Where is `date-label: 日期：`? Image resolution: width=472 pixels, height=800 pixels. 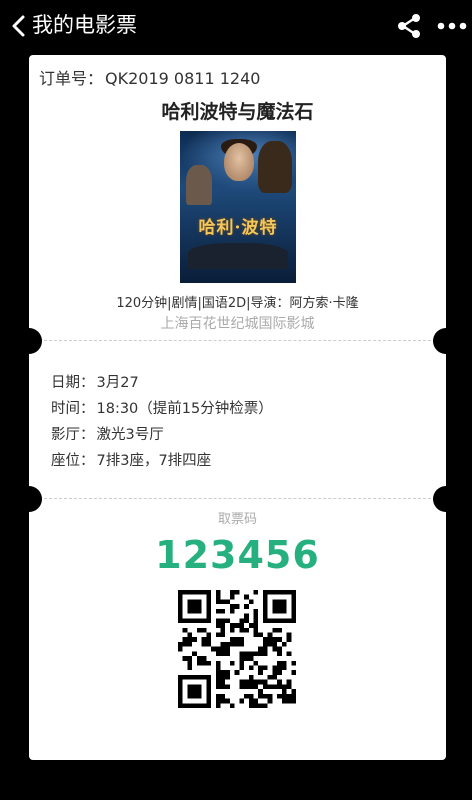
date-label: 日期： is located at coordinates (73, 383).